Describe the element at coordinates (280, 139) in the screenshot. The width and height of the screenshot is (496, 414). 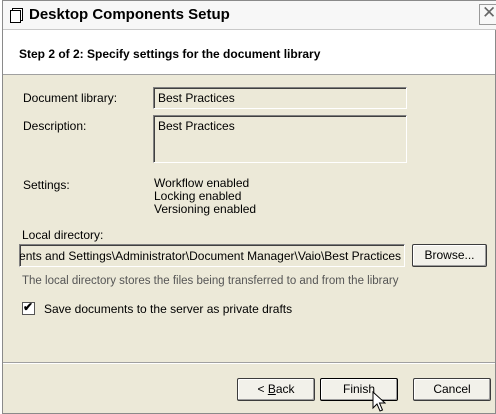
I see `description-field: Best Practices` at that location.